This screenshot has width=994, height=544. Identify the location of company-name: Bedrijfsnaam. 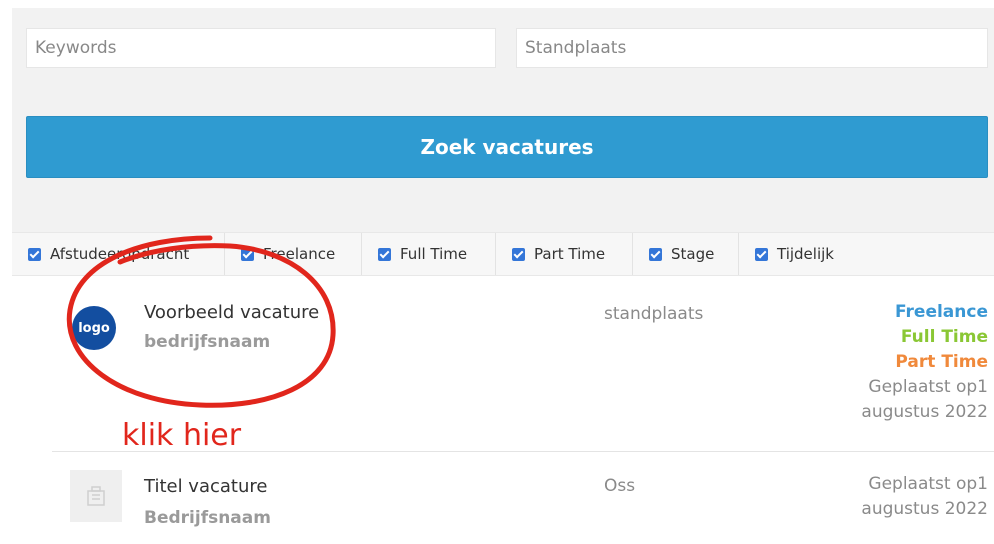
(207, 518).